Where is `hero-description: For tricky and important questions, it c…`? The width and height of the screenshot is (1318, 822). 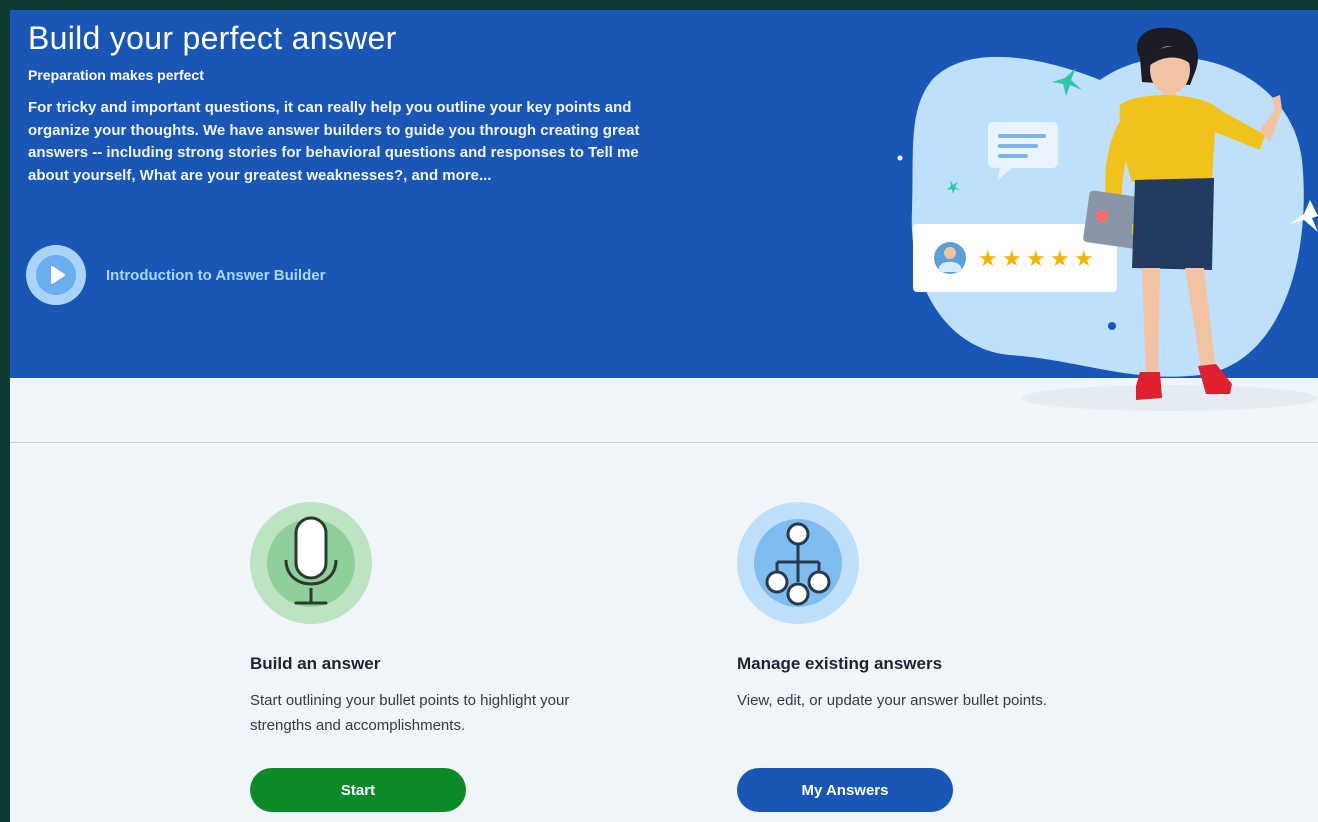 hero-description: For tricky and important questions, it c… is located at coordinates (334, 141).